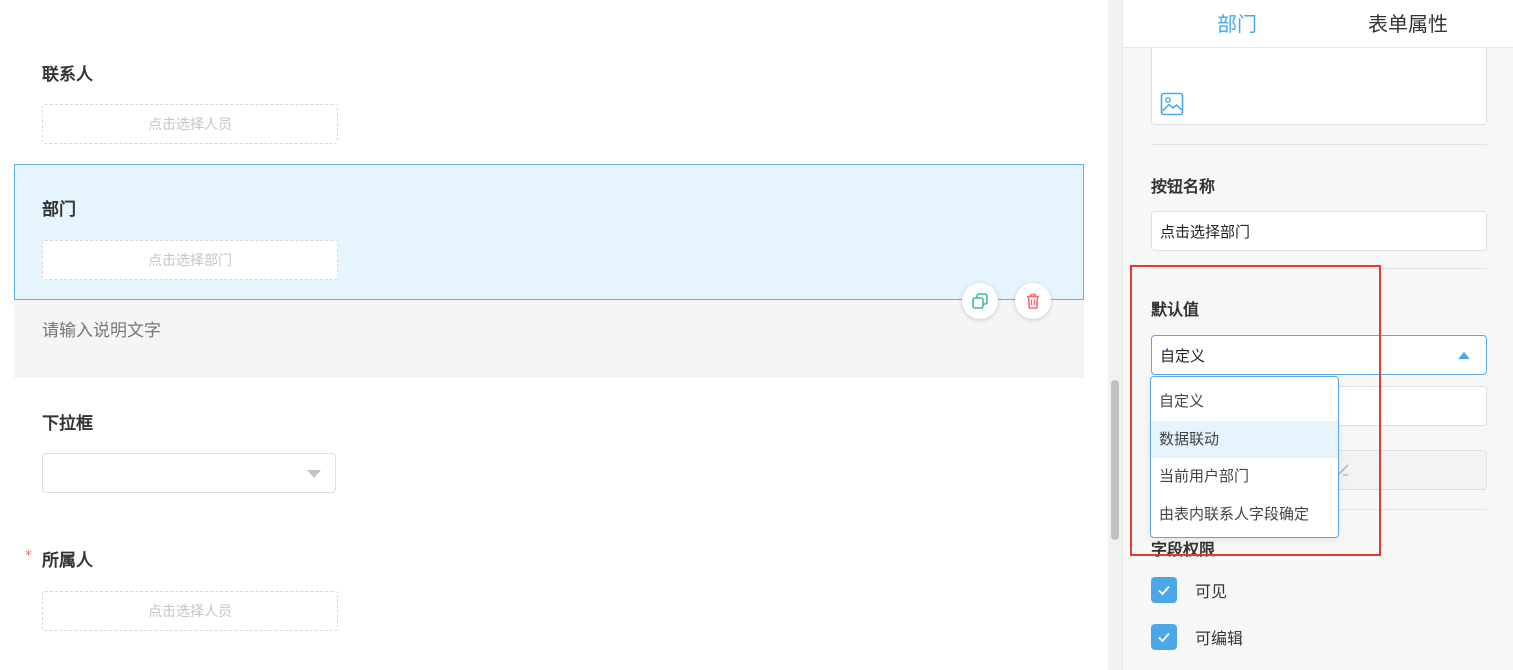  Describe the element at coordinates (1319, 231) in the screenshot. I see `button-name-input: 点击选择部门` at that location.